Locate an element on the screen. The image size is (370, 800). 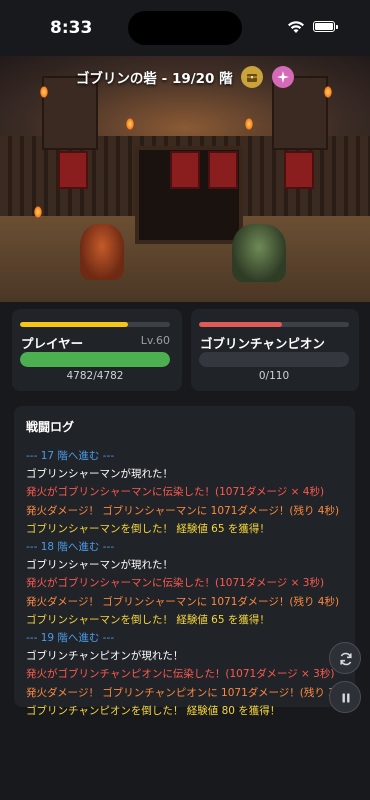
player-exp-bar is located at coordinates (95, 324).